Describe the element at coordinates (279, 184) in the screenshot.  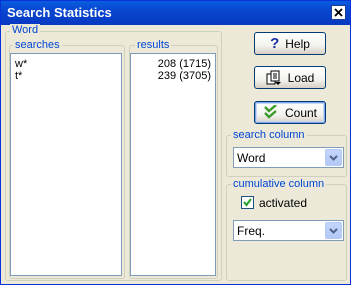
I see `cumulative-column-label: cumulative column` at that location.